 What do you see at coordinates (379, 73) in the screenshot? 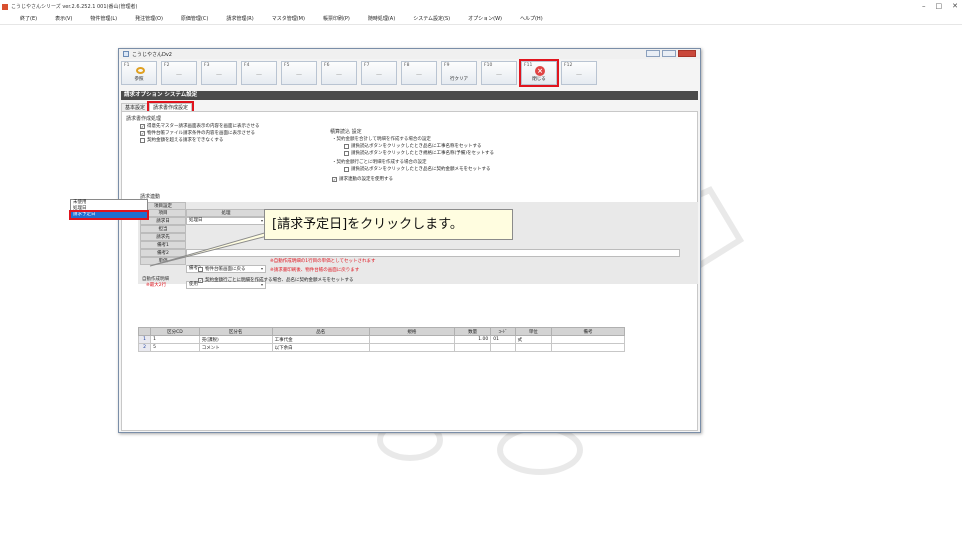
I see `fkey-f7: F7 —` at bounding box center [379, 73].